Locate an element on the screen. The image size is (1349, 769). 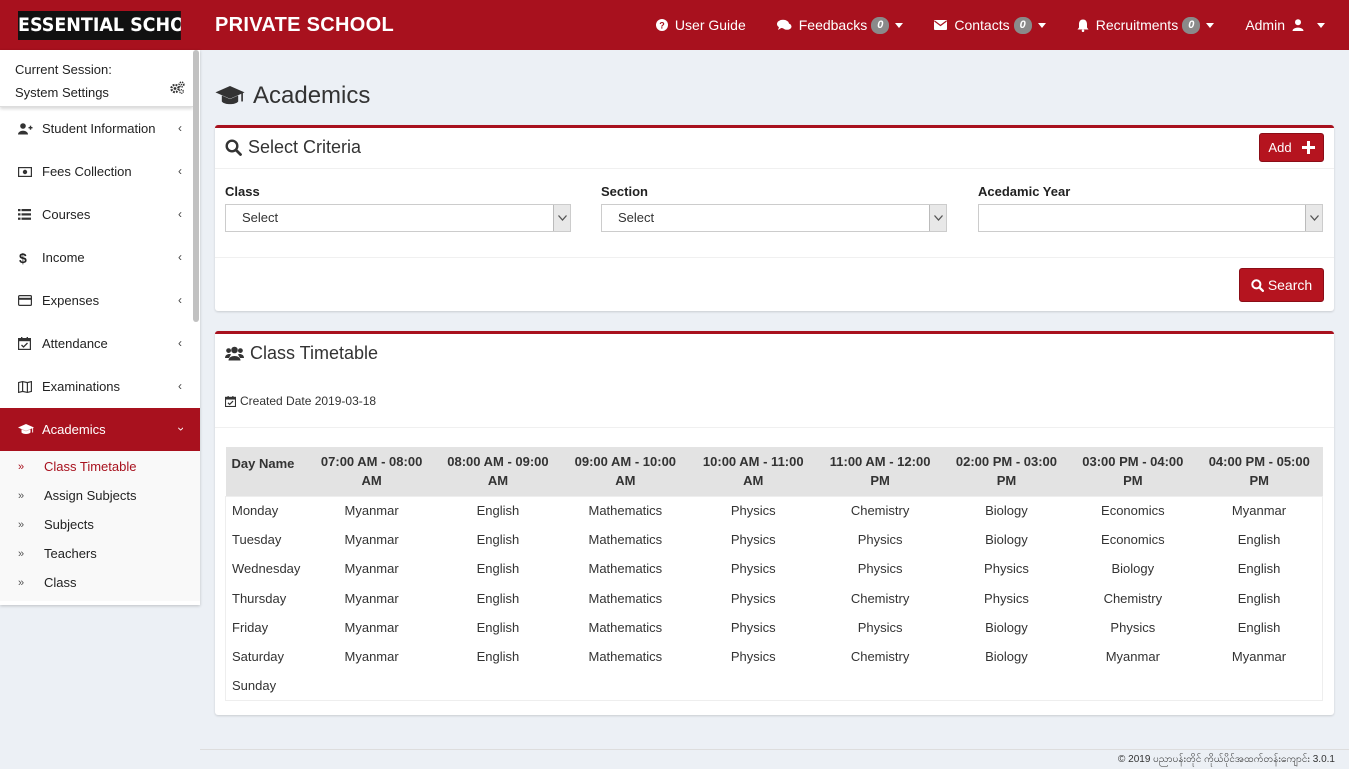
envelope-icon is located at coordinates (941, 25).